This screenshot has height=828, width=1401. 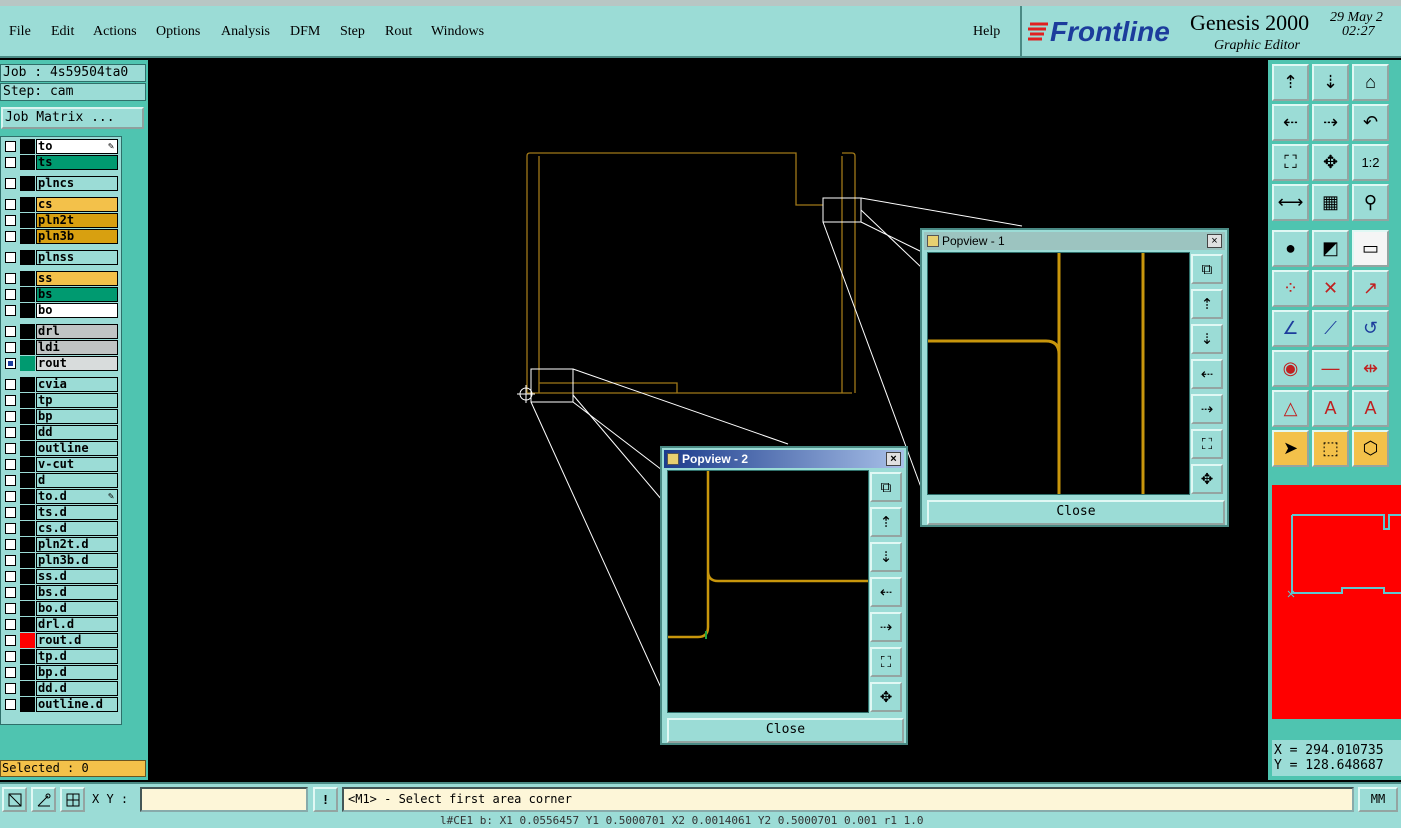 I want to click on layer-row-ts: ts, so click(x=60, y=162).